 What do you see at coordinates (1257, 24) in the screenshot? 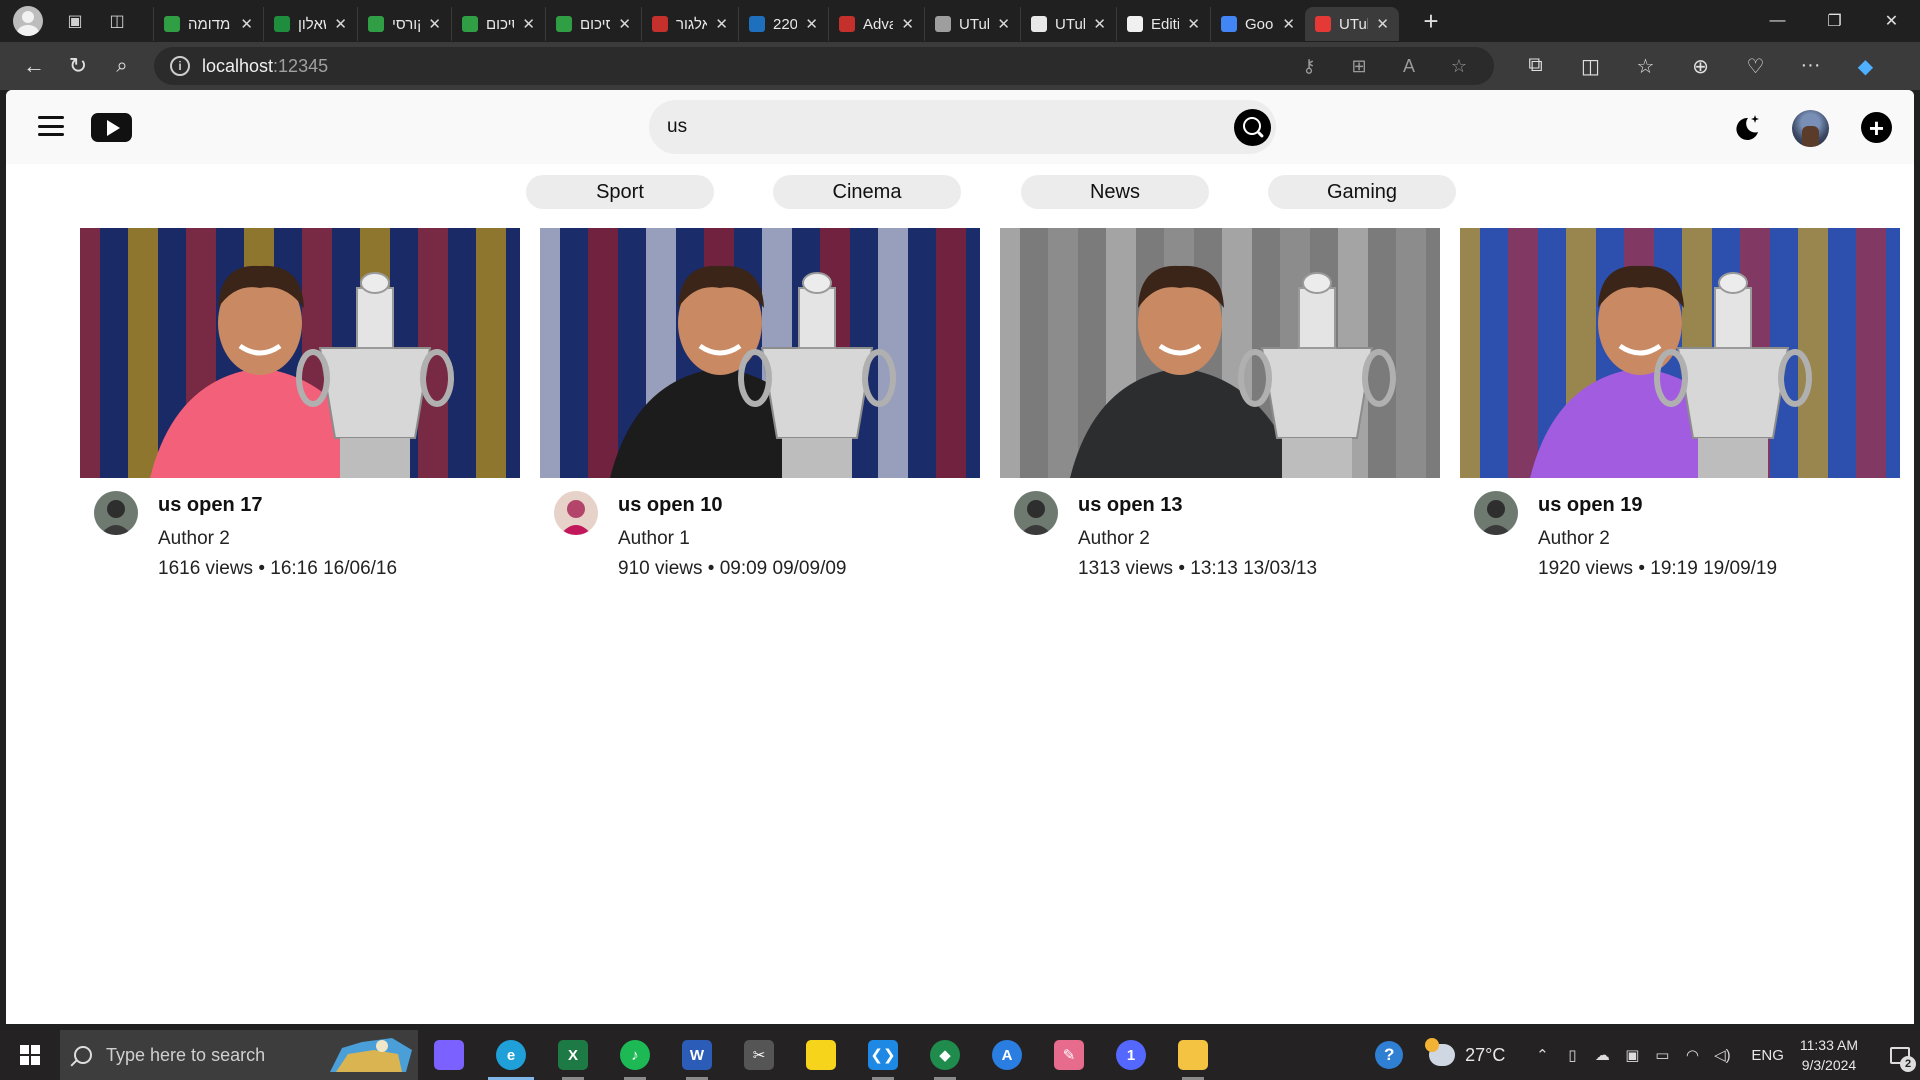
I see `browser-tab: Goog ✕` at bounding box center [1257, 24].